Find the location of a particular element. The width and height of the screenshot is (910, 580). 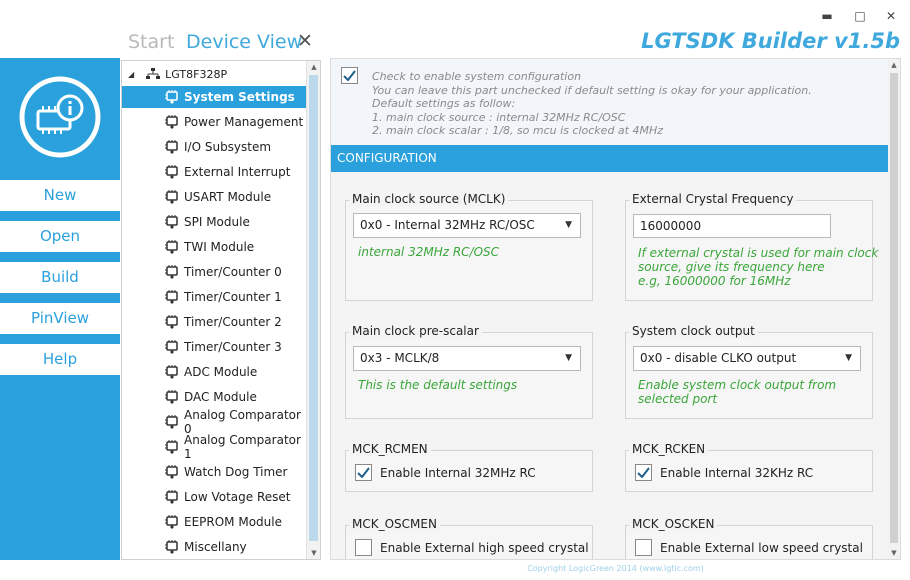

oscken-checkbox: Enable External low speed crystal is located at coordinates (749, 547).